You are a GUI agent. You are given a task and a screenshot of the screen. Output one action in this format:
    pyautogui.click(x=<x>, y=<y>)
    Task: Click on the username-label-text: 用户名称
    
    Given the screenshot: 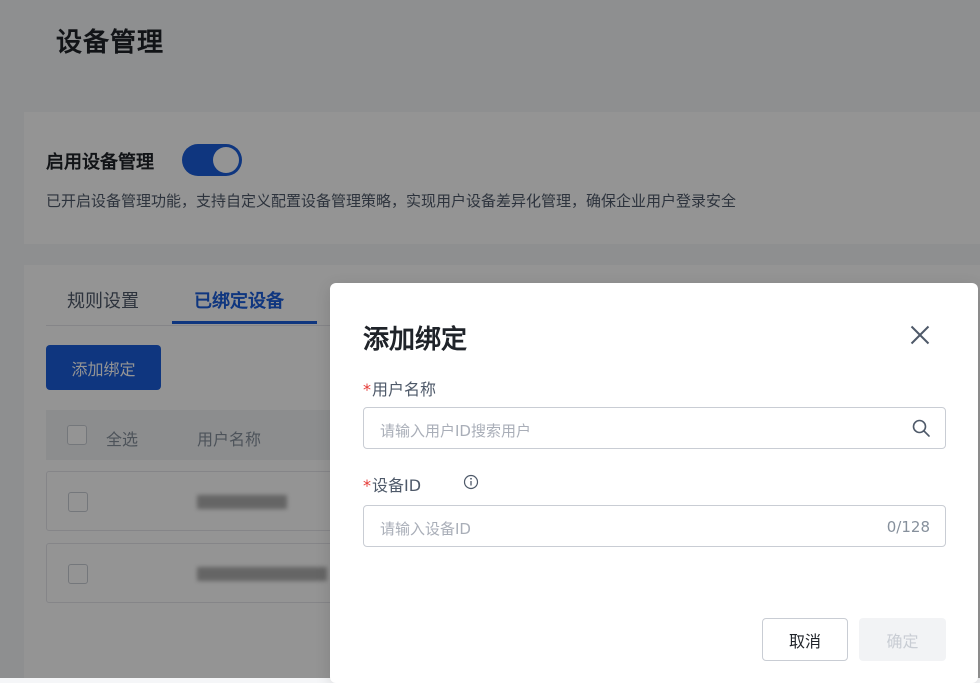 What is the action you would take?
    pyautogui.click(x=404, y=389)
    